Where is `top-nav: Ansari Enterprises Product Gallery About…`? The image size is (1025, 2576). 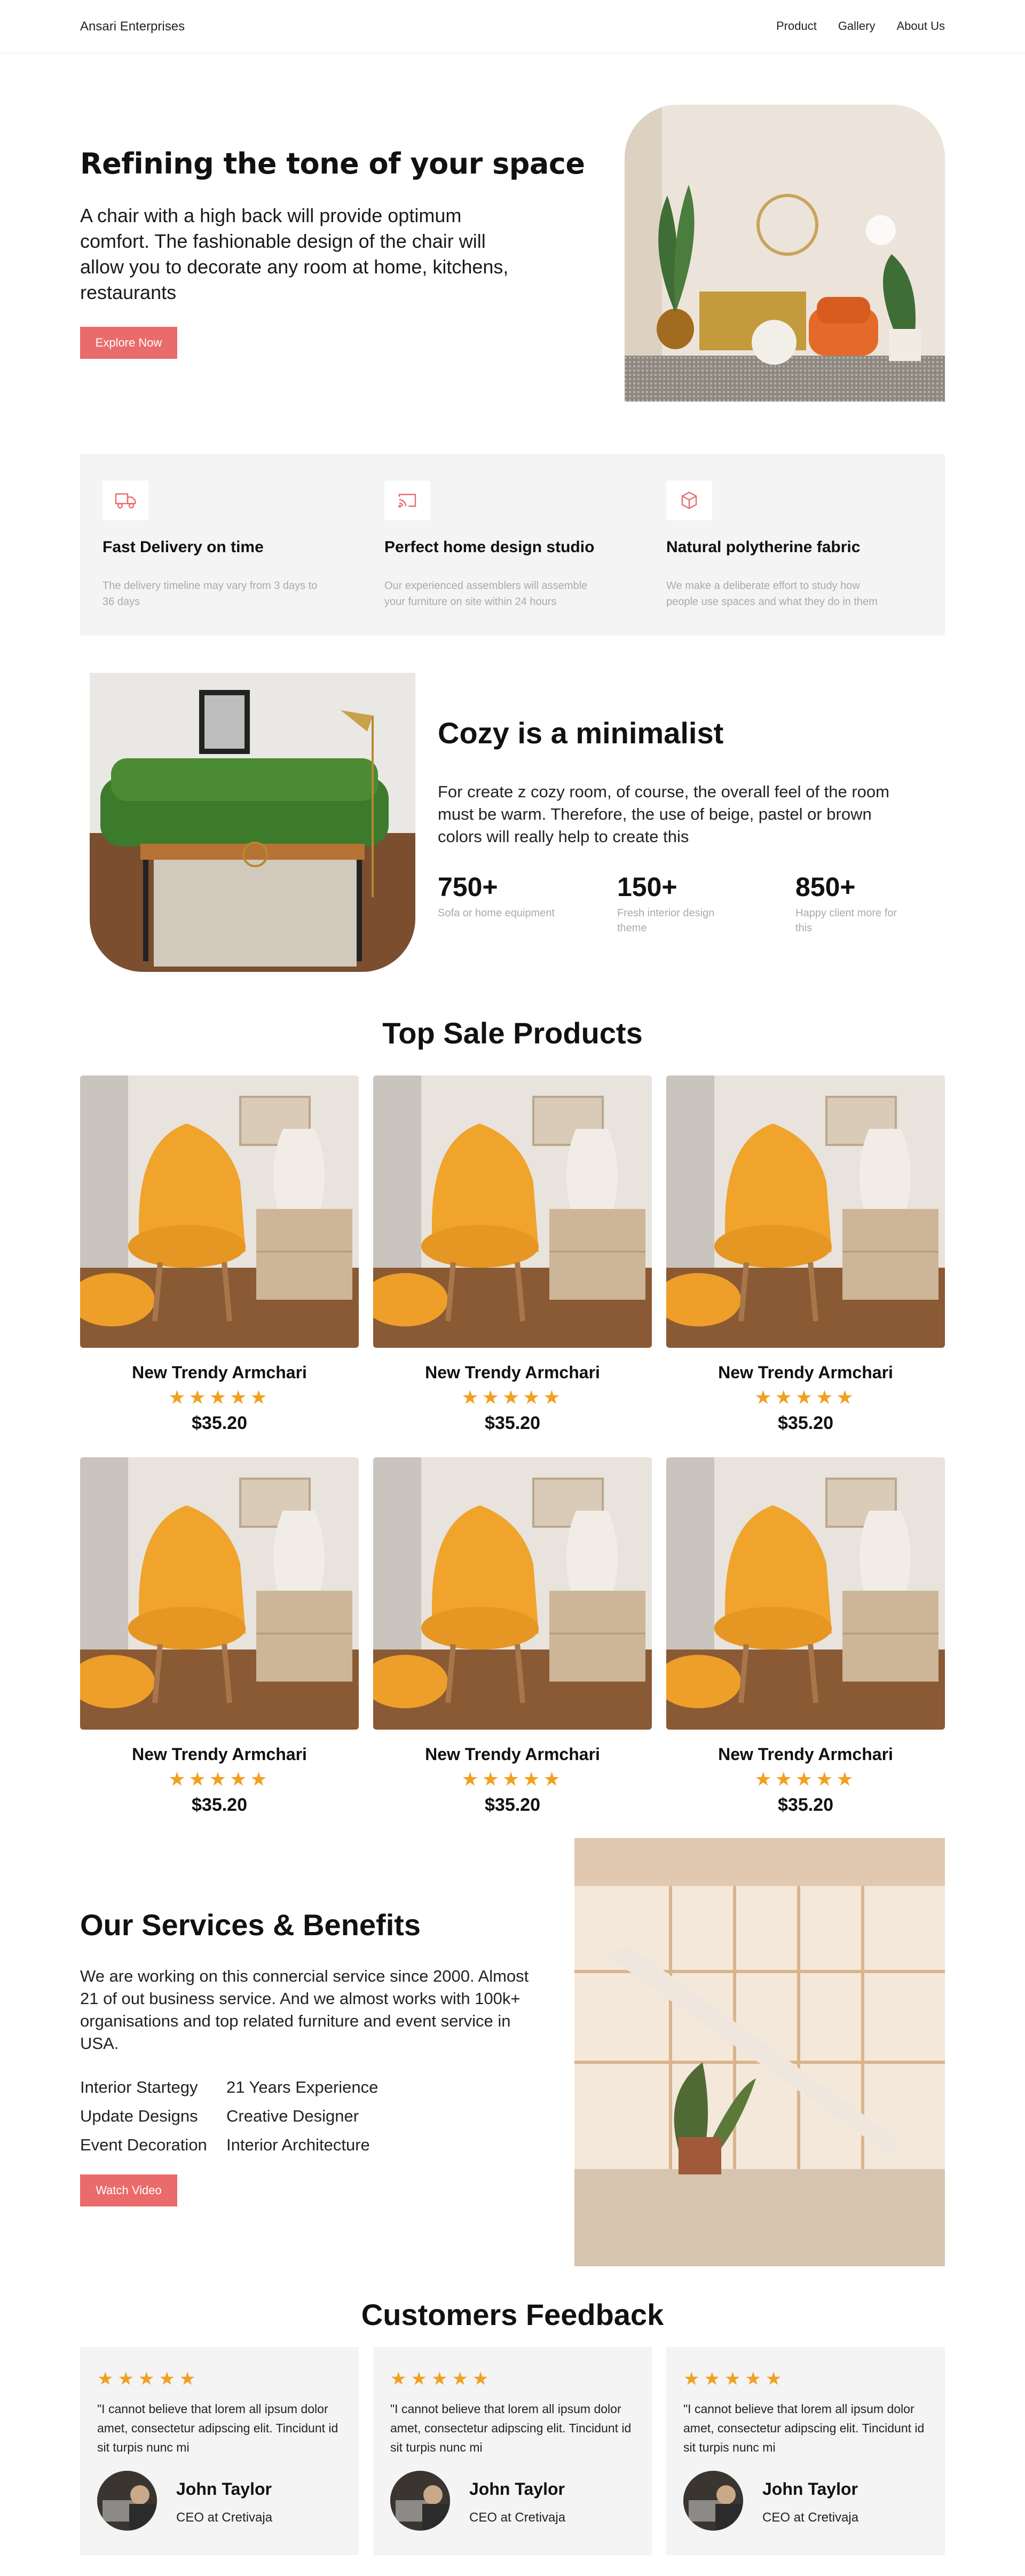
top-nav: Ansari Enterprises Product Gallery About… is located at coordinates (512, 26).